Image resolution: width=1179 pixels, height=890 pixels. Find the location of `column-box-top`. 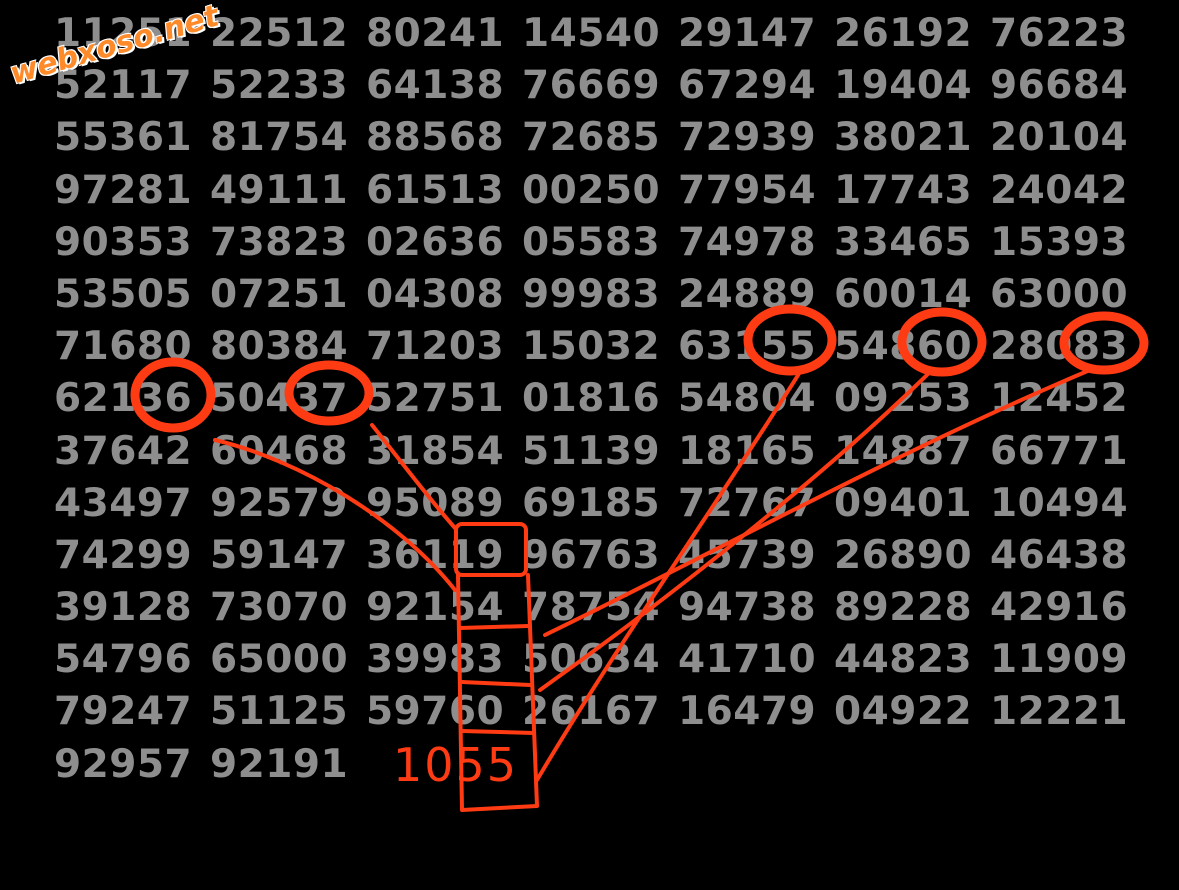

column-box-top is located at coordinates (491, 549).